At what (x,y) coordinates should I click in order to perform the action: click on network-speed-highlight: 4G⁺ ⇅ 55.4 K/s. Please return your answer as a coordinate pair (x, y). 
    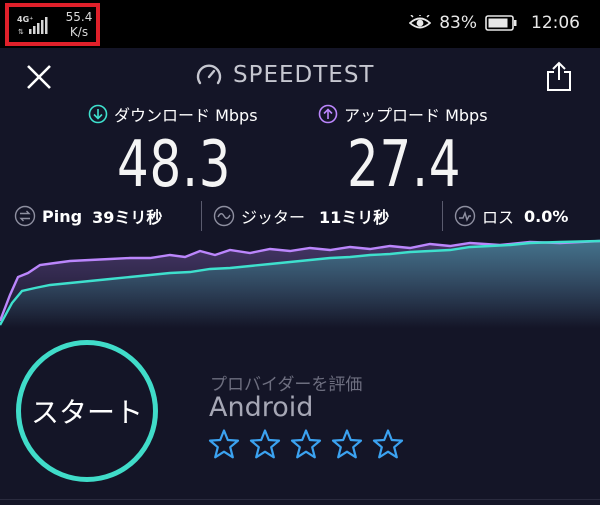
    Looking at the image, I should click on (52, 24).